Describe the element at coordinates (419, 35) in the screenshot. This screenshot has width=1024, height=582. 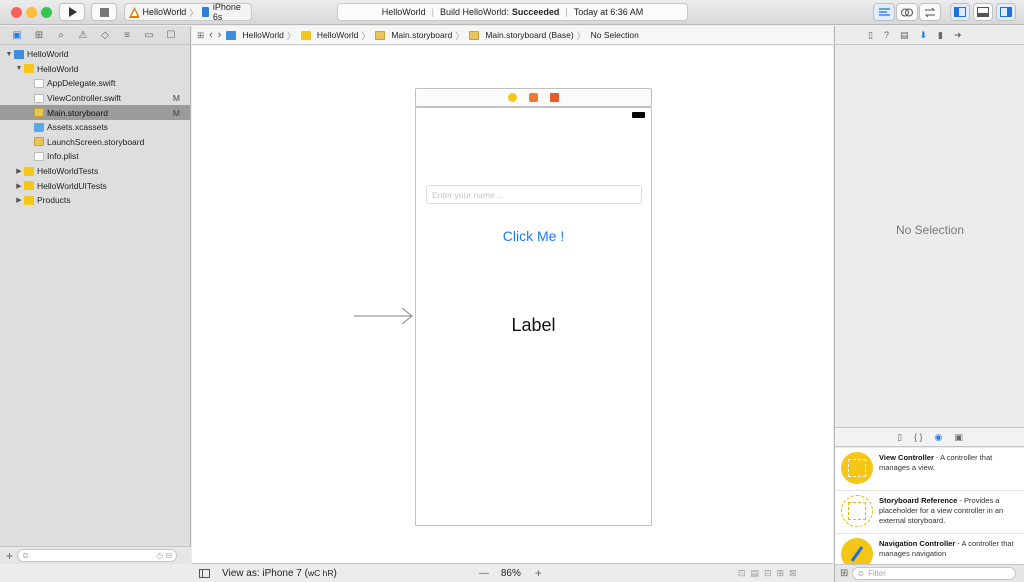
I see `crumb-file: Main.storyboard 〉` at that location.